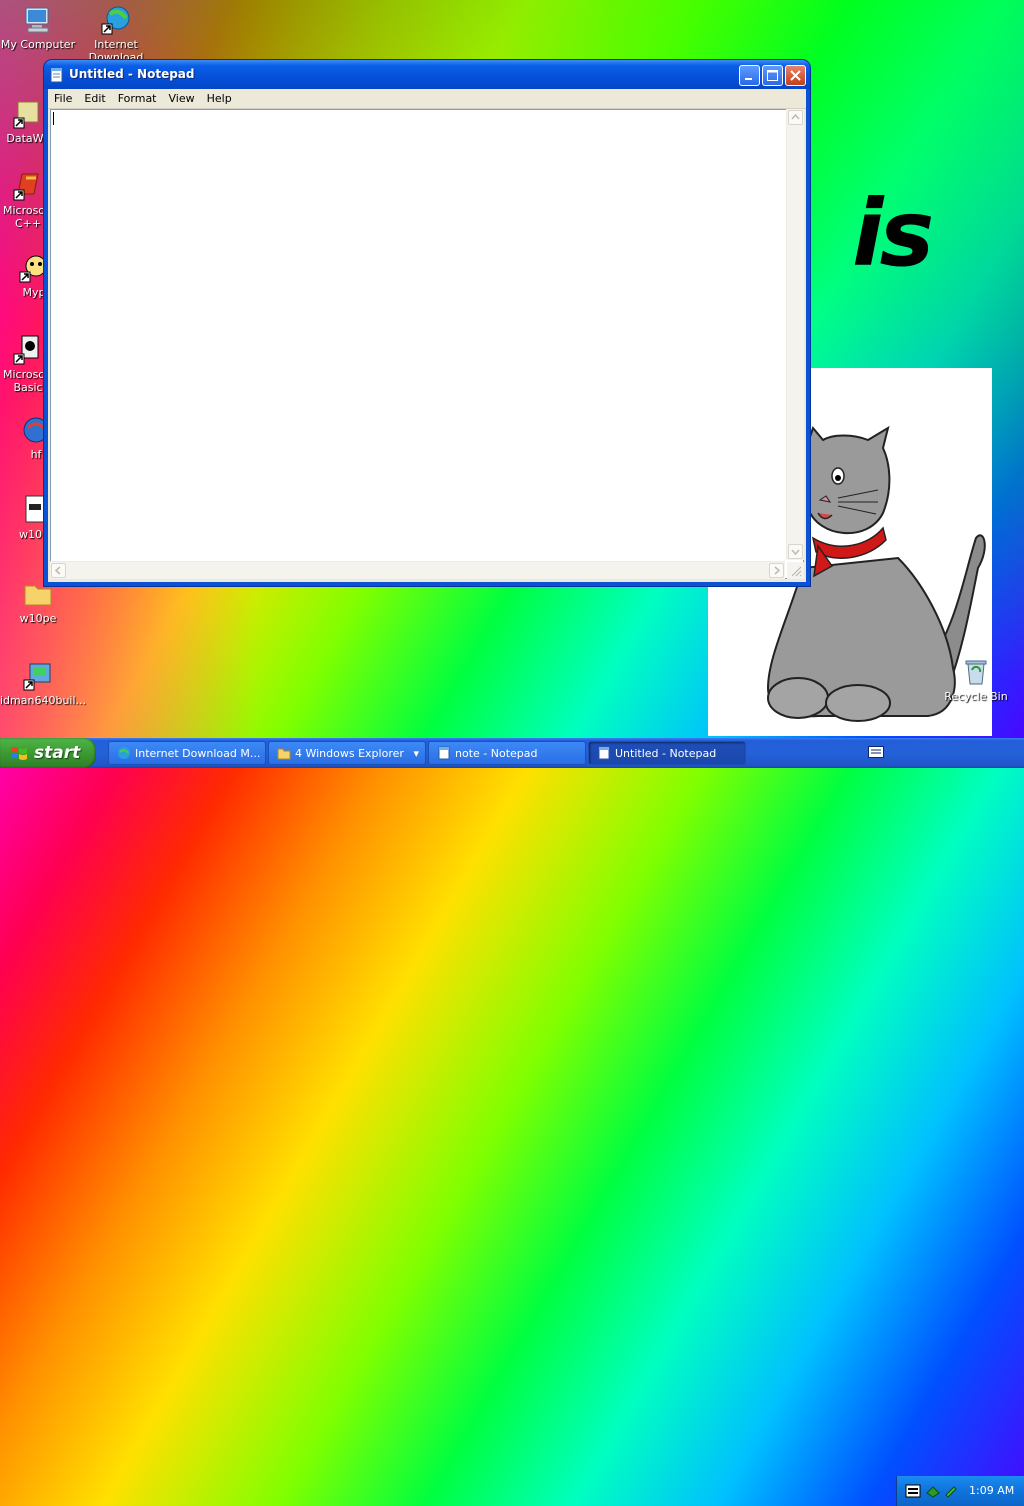 The width and height of the screenshot is (1024, 1506). Describe the element at coordinates (749, 75) in the screenshot. I see `minimize-button` at that location.